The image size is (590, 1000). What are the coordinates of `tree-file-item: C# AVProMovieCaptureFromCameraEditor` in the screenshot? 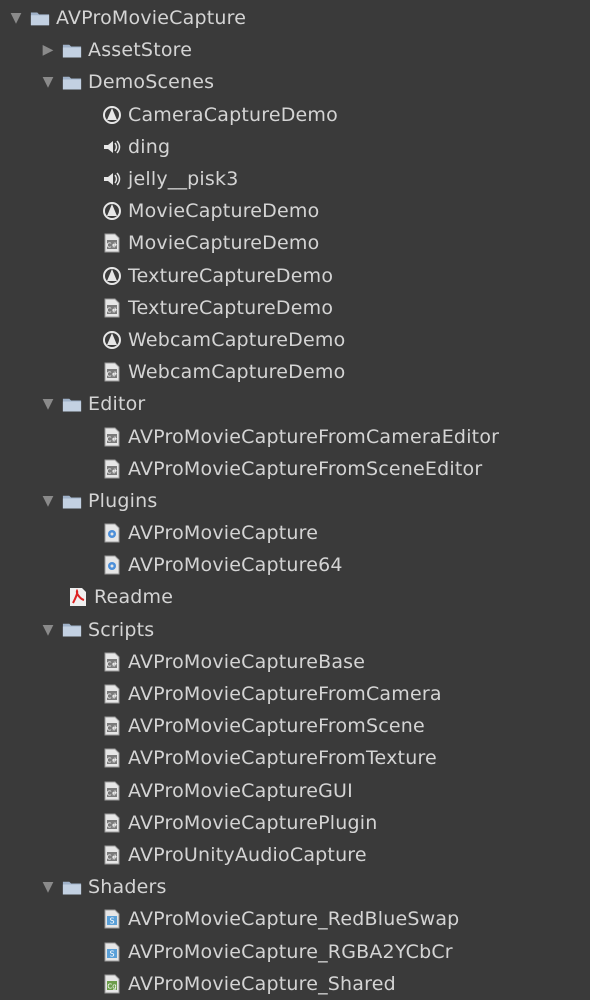 It's located at (295, 436).